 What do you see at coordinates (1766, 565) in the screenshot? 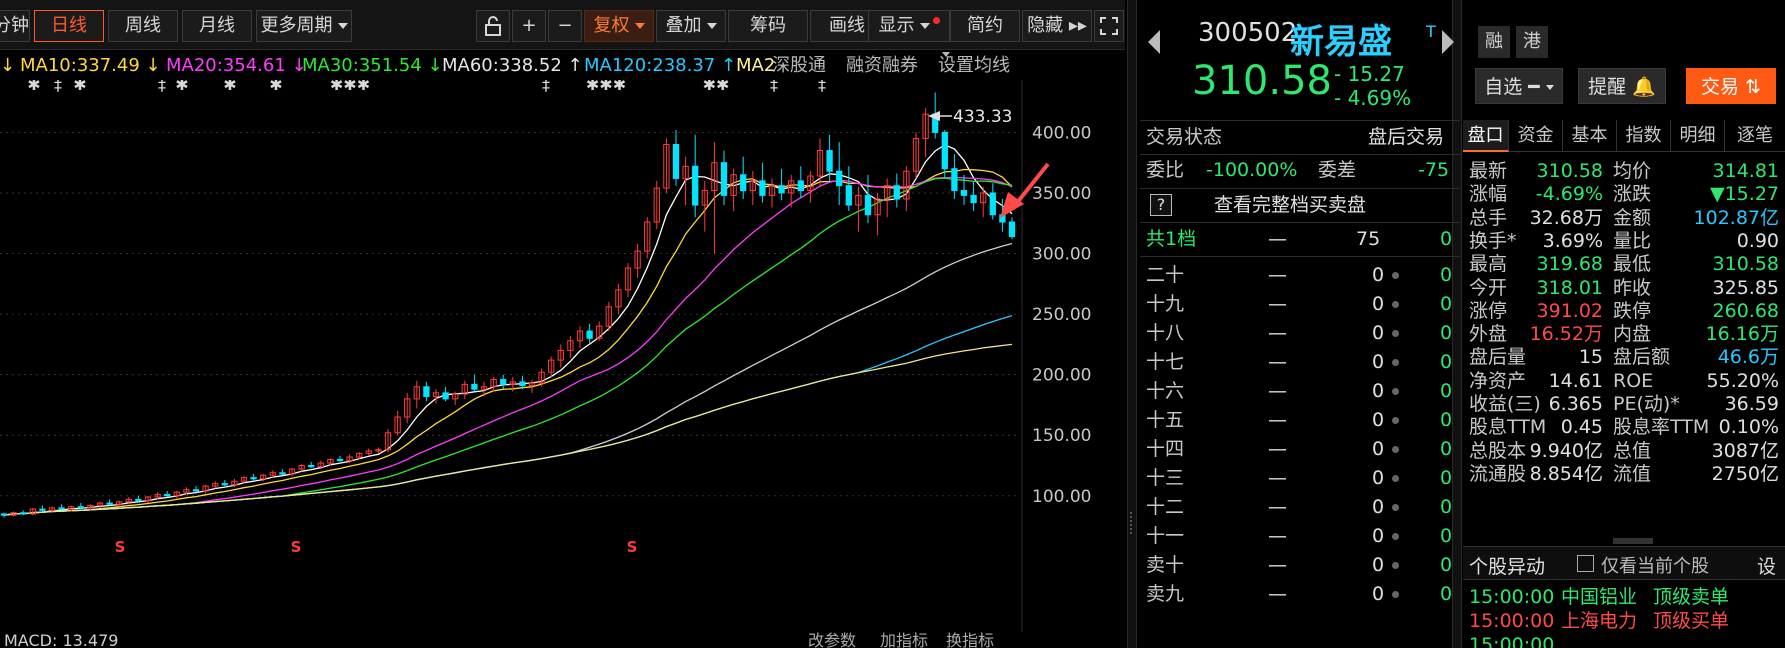
I see `events-settings-button: 设` at bounding box center [1766, 565].